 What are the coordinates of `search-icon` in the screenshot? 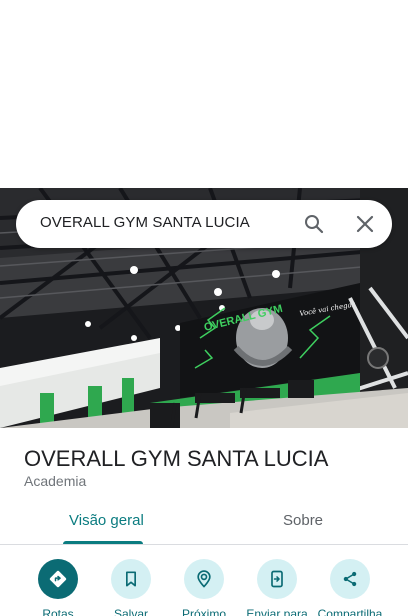 It's located at (314, 224).